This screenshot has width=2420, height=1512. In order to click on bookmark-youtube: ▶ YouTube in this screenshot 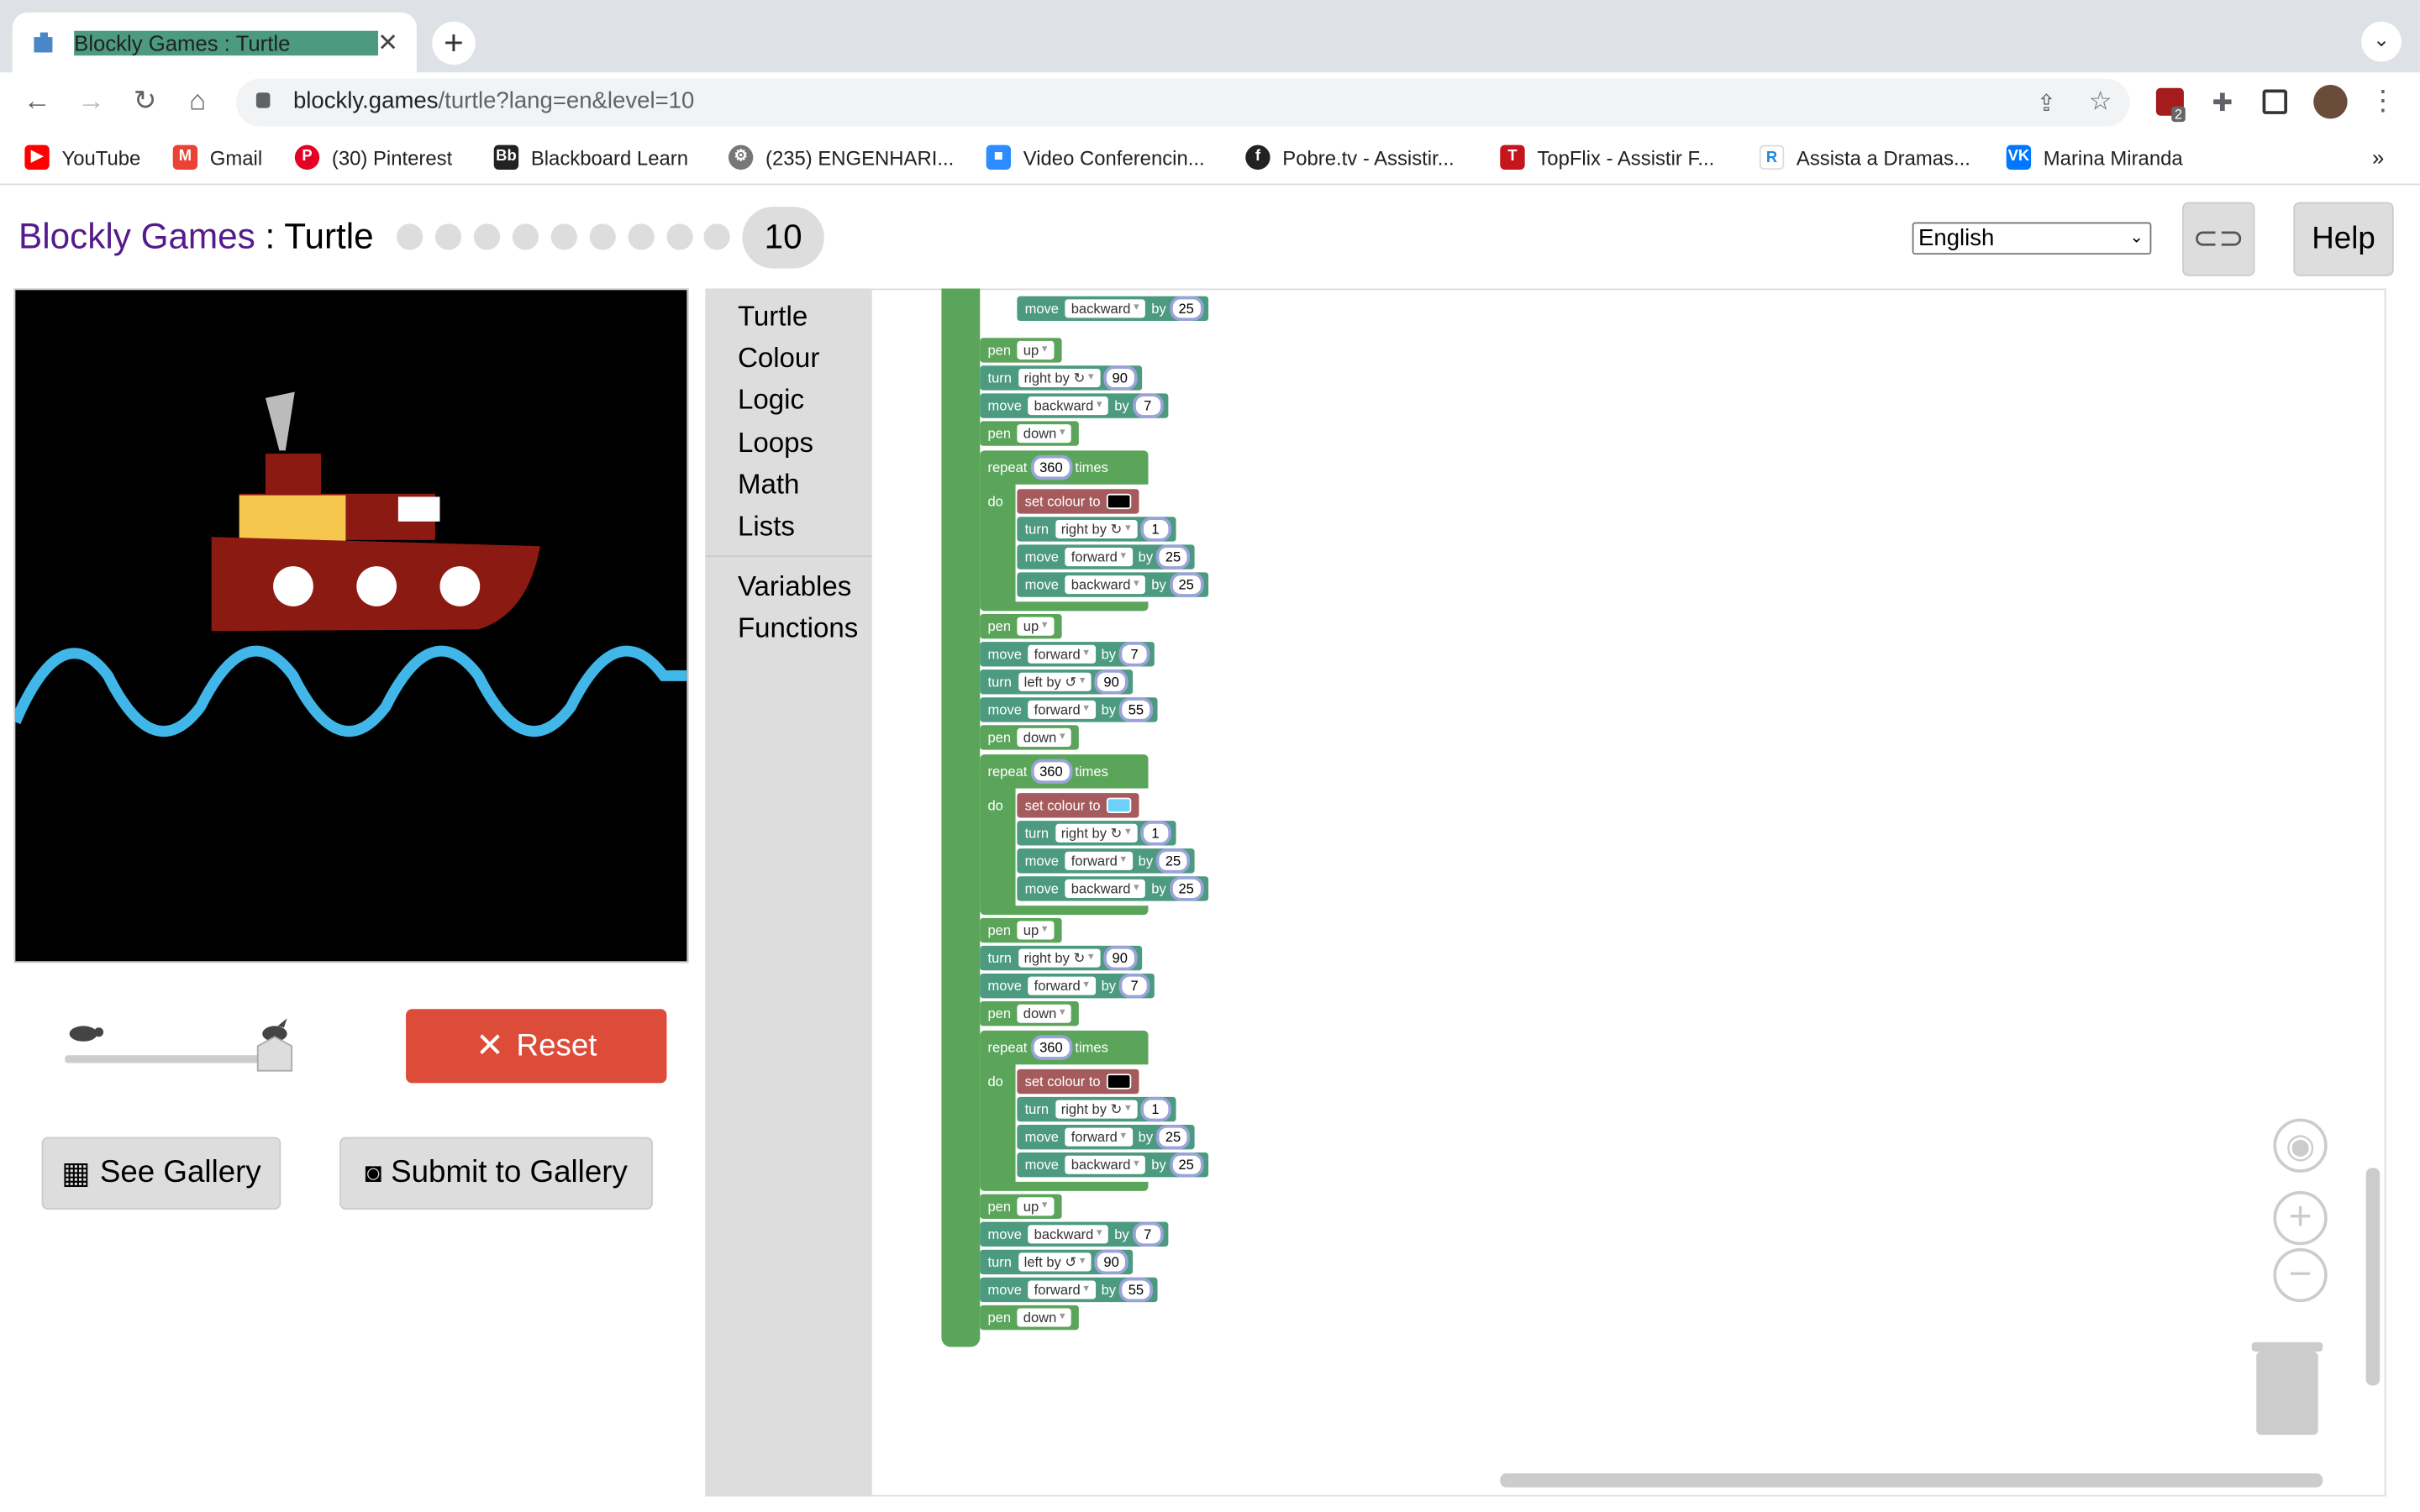, I will do `click(82, 157)`.